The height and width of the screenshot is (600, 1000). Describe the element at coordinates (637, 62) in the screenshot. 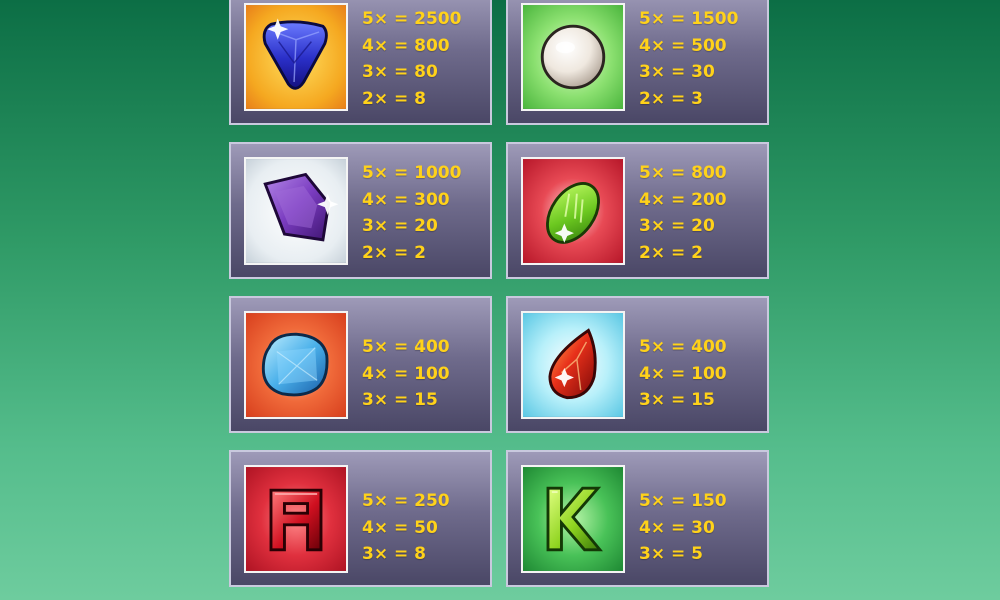

I see `paytable-card-pearl: 5× = 1500 4× = 500 3× = 30 2× = 3` at that location.